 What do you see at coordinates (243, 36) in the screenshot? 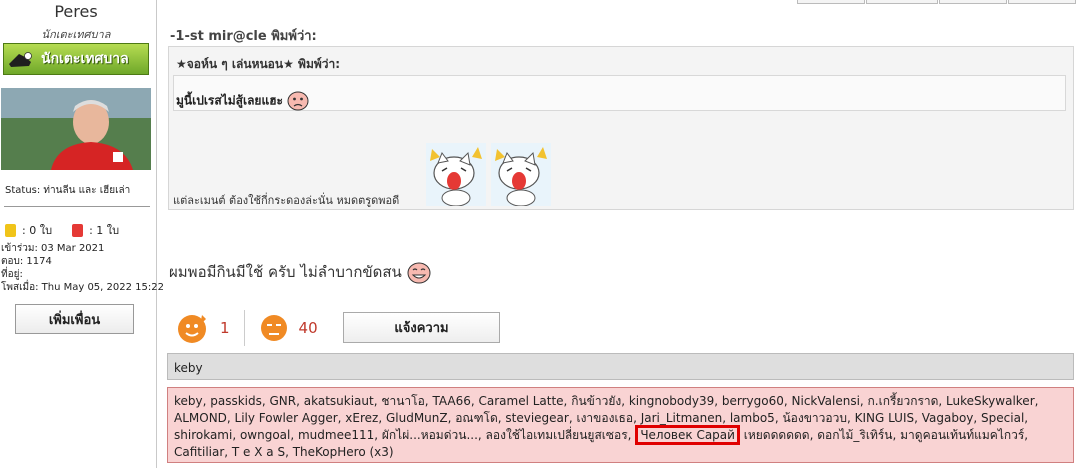
I see `quote-author: -1-st mir@cle พิมพ์ว่า:` at bounding box center [243, 36].